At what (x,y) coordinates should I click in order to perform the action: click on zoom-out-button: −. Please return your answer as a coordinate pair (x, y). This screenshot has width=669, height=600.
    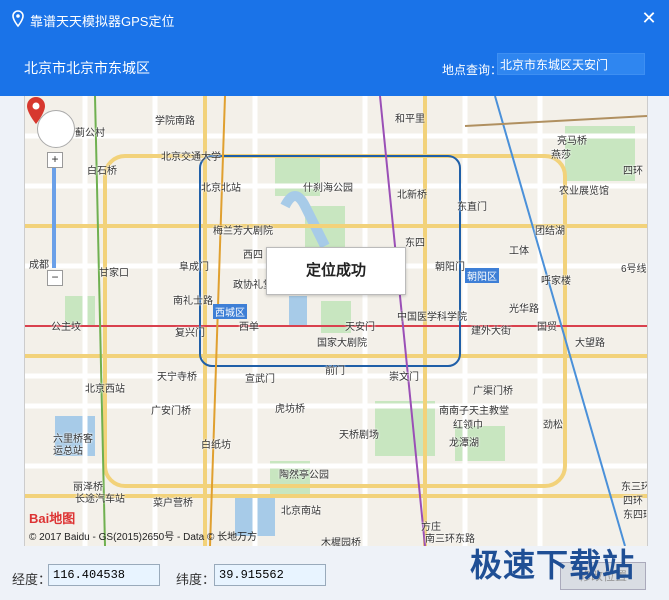
    Looking at the image, I should click on (55, 278).